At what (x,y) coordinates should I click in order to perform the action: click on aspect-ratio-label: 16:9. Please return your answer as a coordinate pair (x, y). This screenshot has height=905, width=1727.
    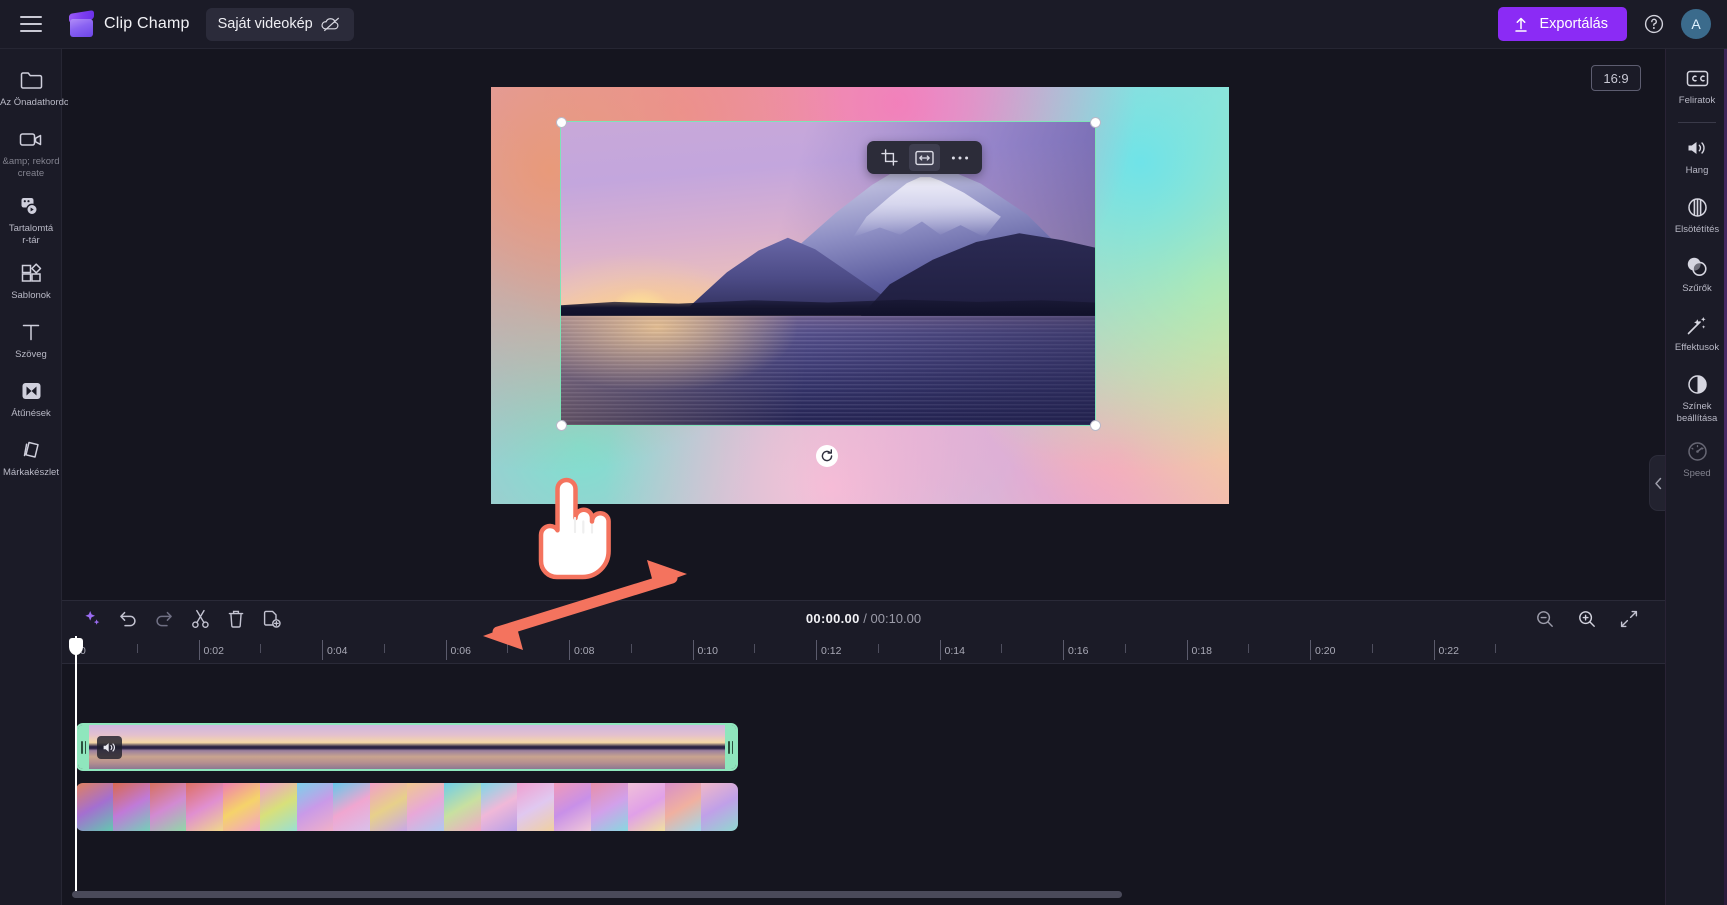
    Looking at the image, I should click on (1616, 78).